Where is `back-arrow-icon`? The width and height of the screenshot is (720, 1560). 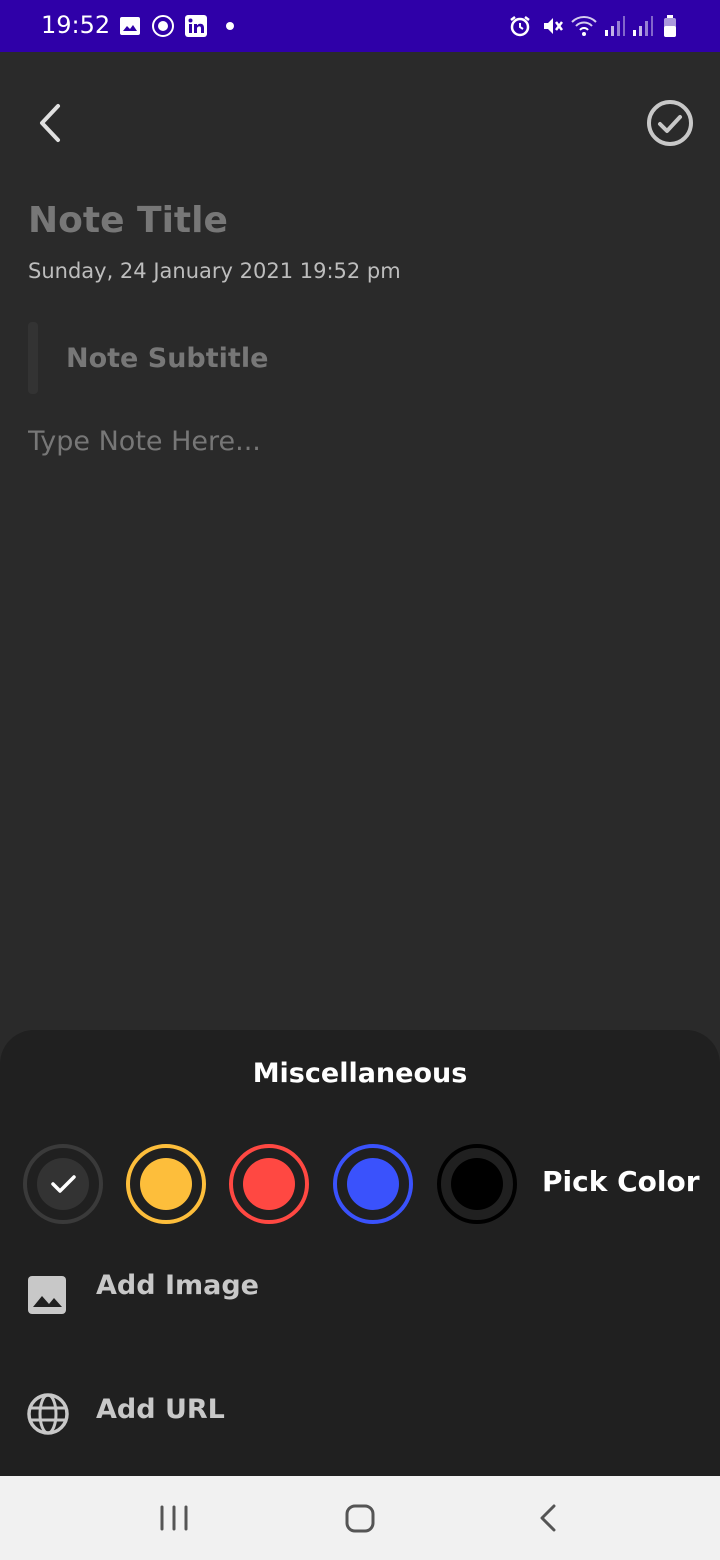 back-arrow-icon is located at coordinates (50, 123).